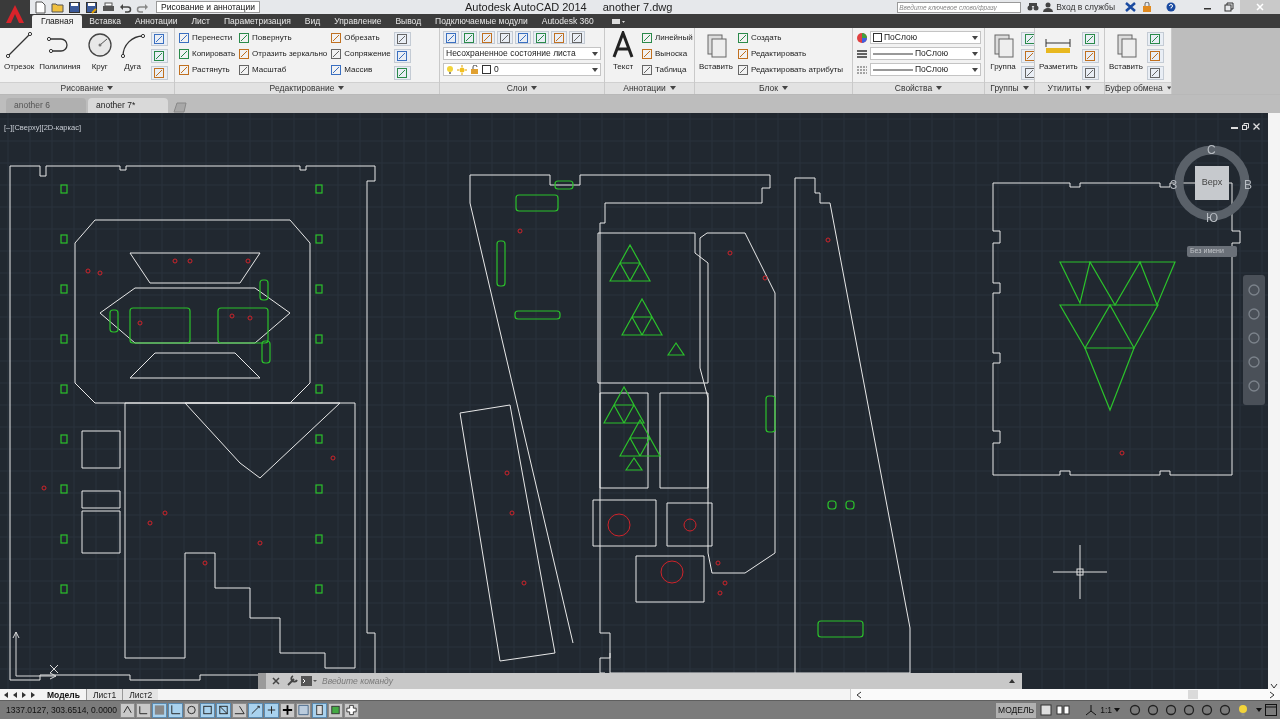  I want to click on save-as-icon, so click(91, 7).